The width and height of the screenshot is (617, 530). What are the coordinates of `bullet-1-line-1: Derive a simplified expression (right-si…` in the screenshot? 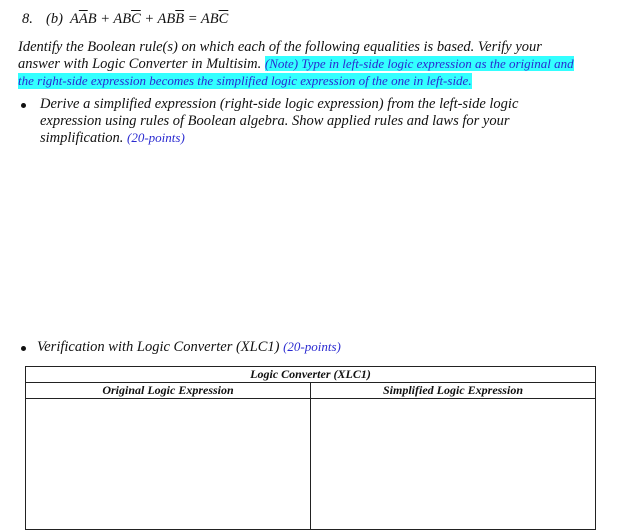 It's located at (279, 104).